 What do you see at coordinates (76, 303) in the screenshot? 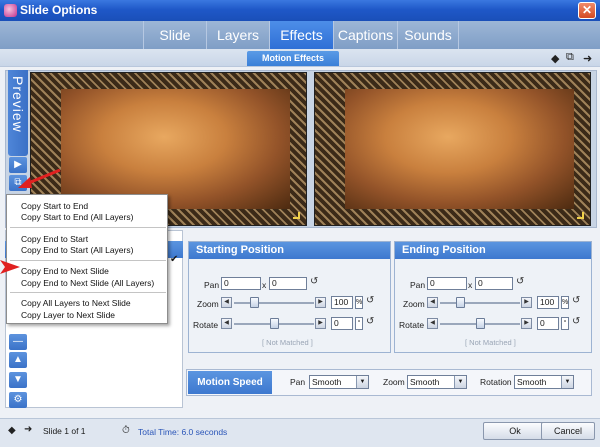
I see `menu-item-copy-all-layers-to-next-slide: Copy All Layers to Next Slide` at bounding box center [76, 303].